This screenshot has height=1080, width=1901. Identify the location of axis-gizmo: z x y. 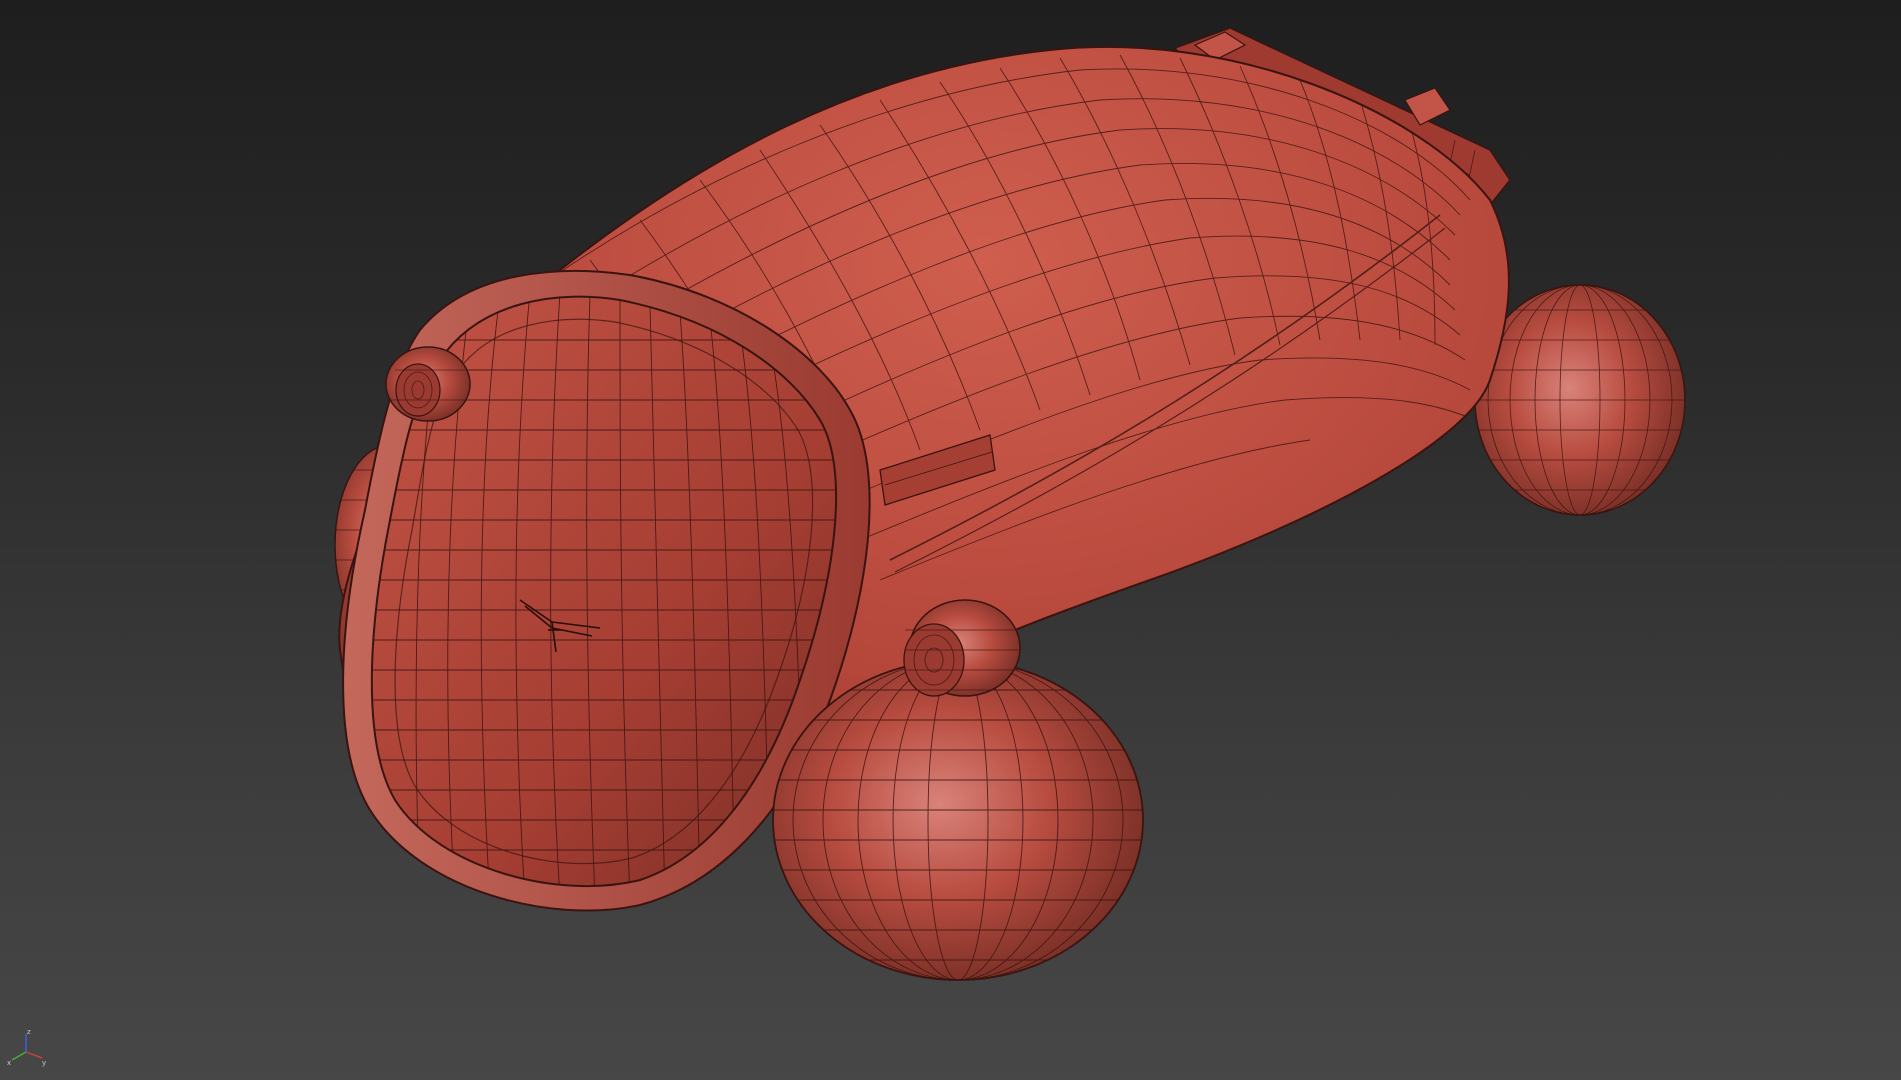
(26, 1047).